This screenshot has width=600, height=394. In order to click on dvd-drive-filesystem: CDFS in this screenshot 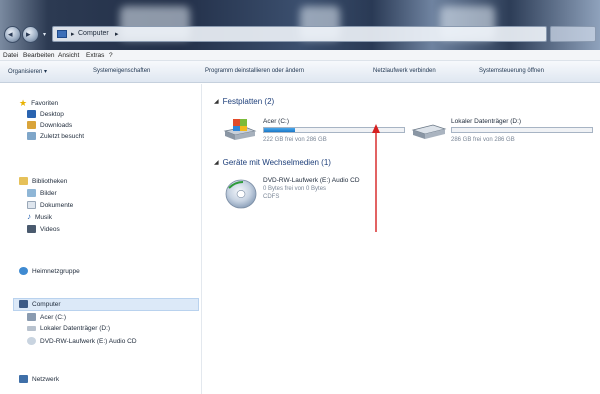, I will do `click(271, 197)`.